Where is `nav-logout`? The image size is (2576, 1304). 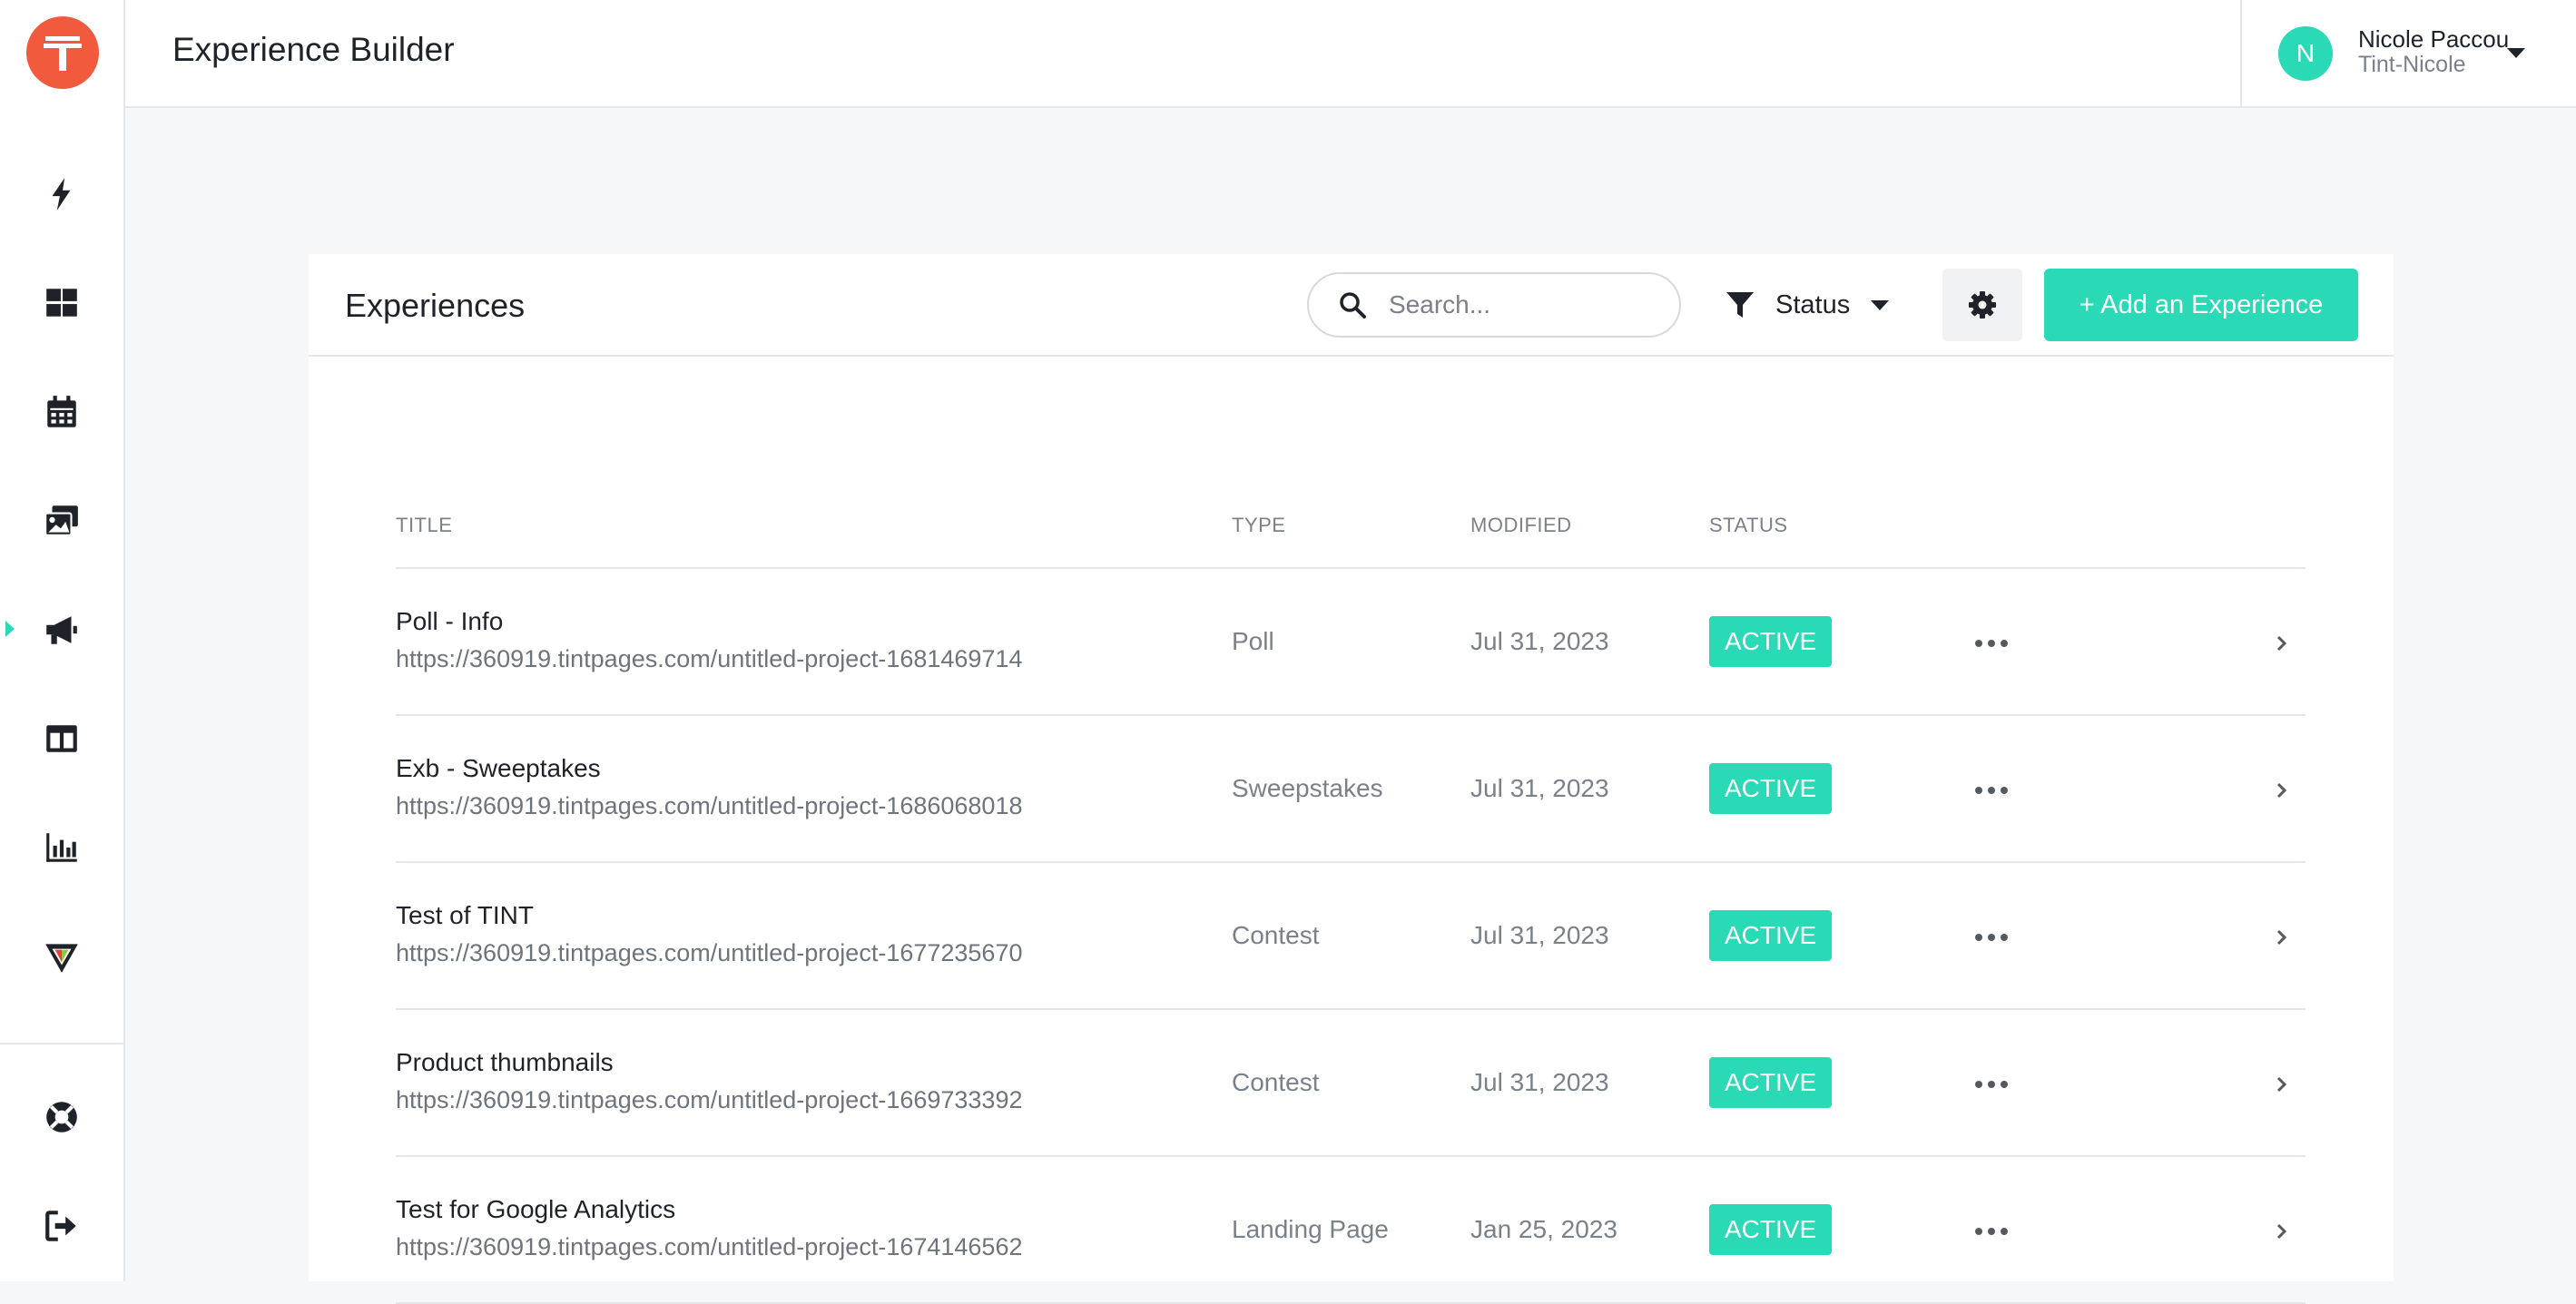
nav-logout is located at coordinates (61, 1226).